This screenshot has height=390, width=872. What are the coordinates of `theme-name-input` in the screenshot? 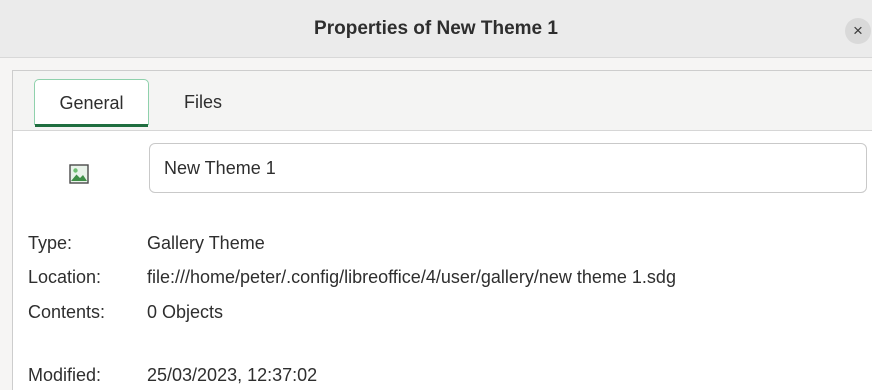 It's located at (508, 168).